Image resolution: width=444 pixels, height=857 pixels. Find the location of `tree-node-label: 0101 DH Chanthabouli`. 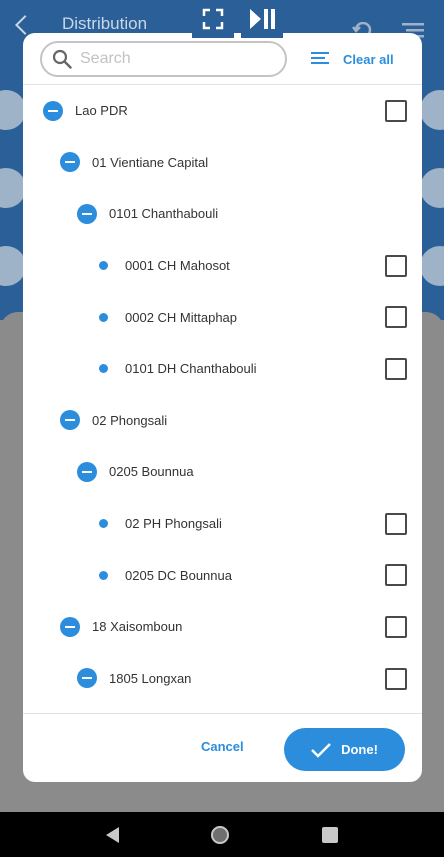

tree-node-label: 0101 DH Chanthabouli is located at coordinates (191, 369).